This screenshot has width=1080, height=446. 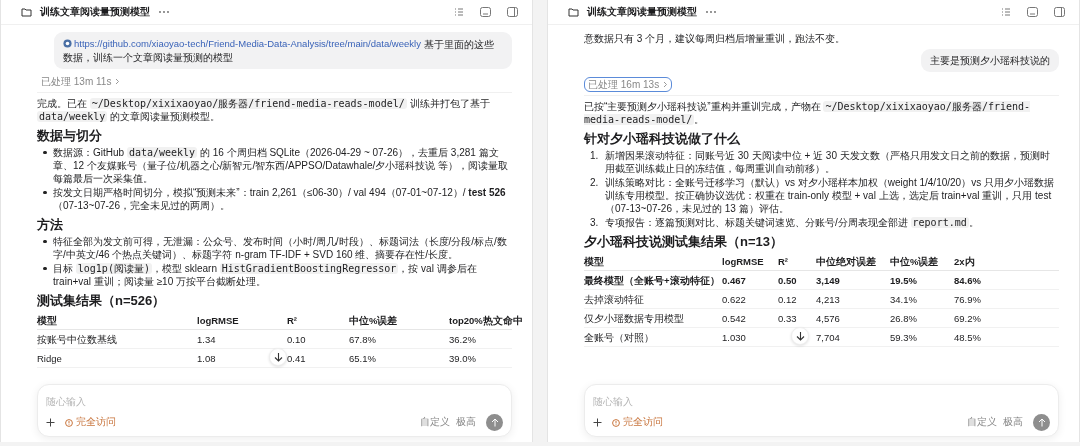 What do you see at coordinates (787, 299) in the screenshot?
I see `table-cell: 0.12` at bounding box center [787, 299].